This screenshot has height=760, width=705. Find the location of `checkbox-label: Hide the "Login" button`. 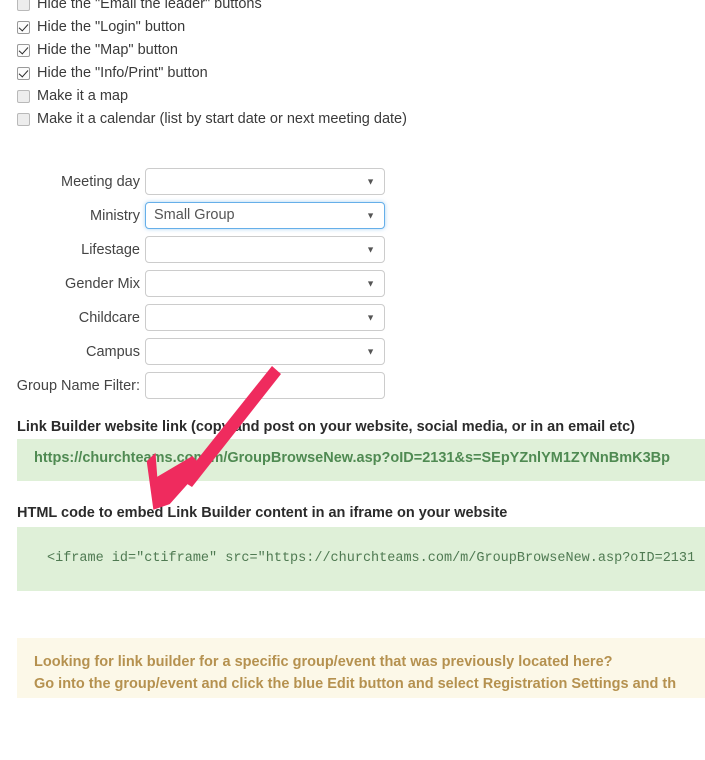

checkbox-label: Hide the "Login" button is located at coordinates (111, 27).